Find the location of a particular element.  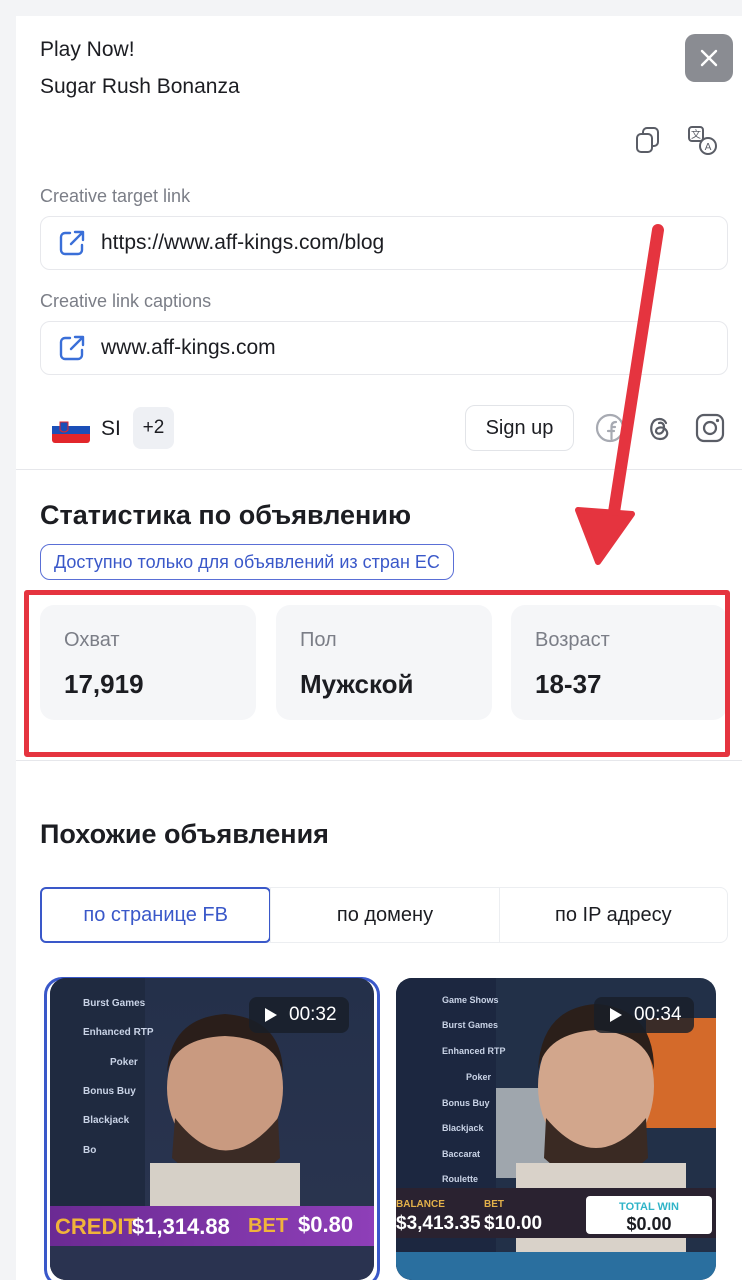

close-icon is located at coordinates (709, 58).